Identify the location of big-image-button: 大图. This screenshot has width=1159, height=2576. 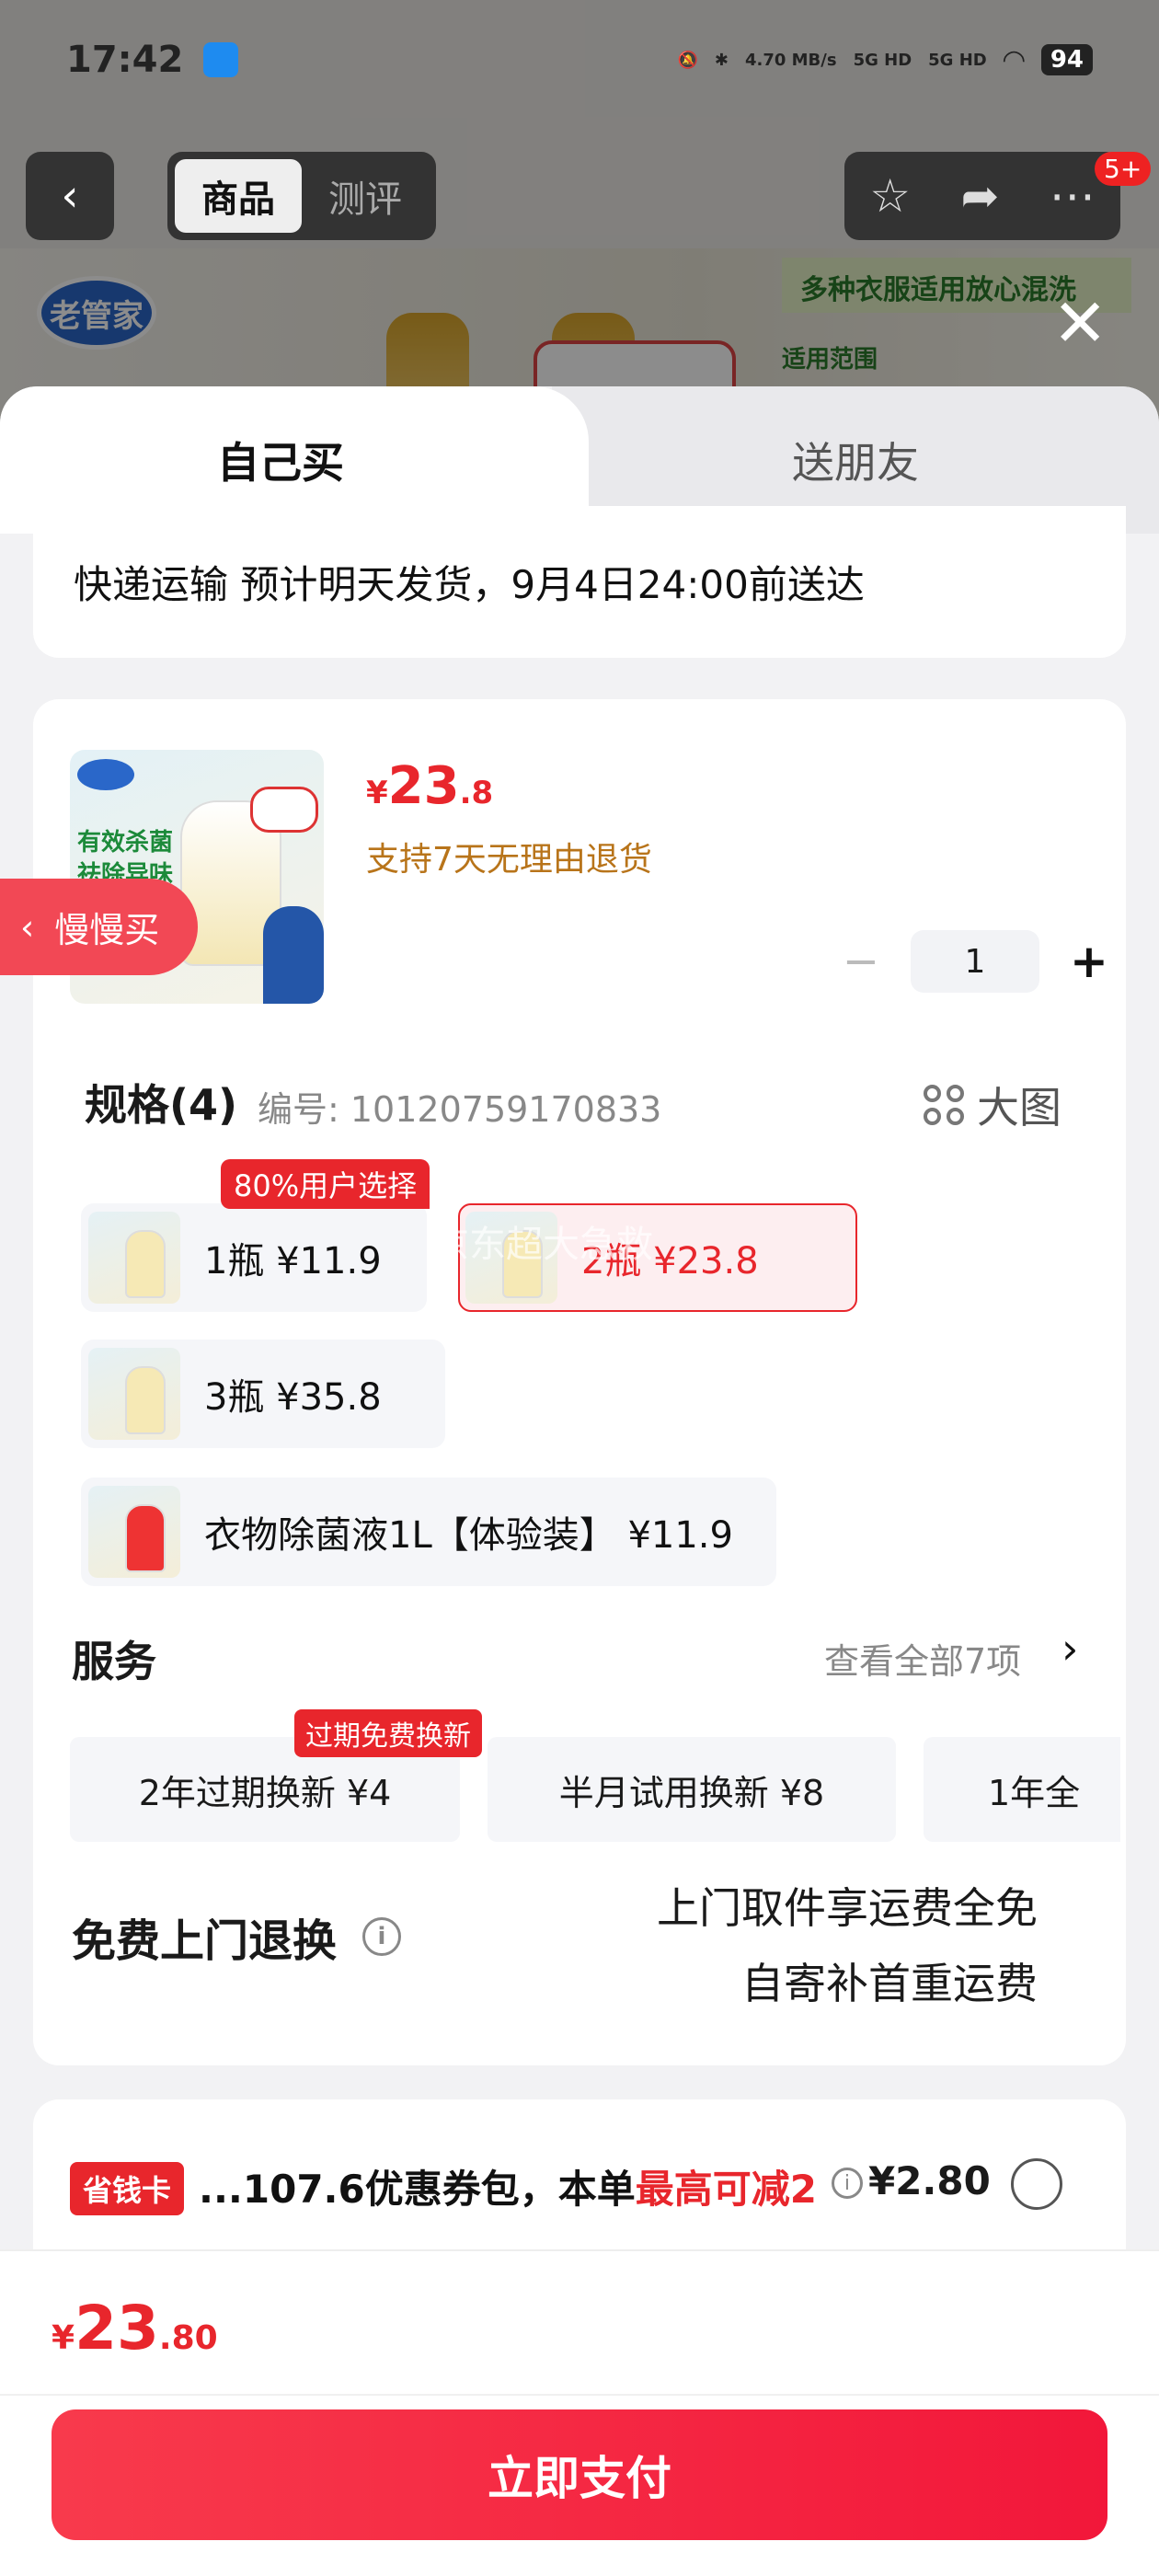
(992, 1105).